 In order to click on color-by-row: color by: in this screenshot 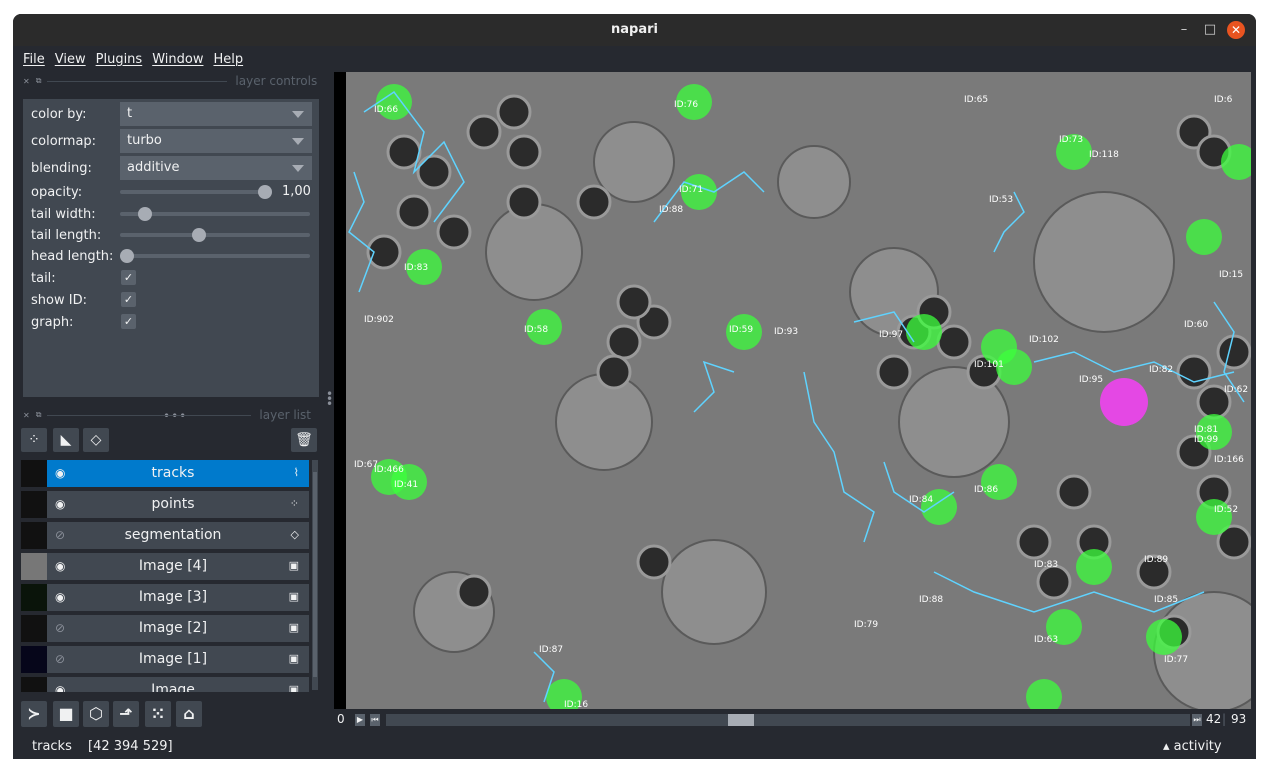, I will do `click(75, 114)`.